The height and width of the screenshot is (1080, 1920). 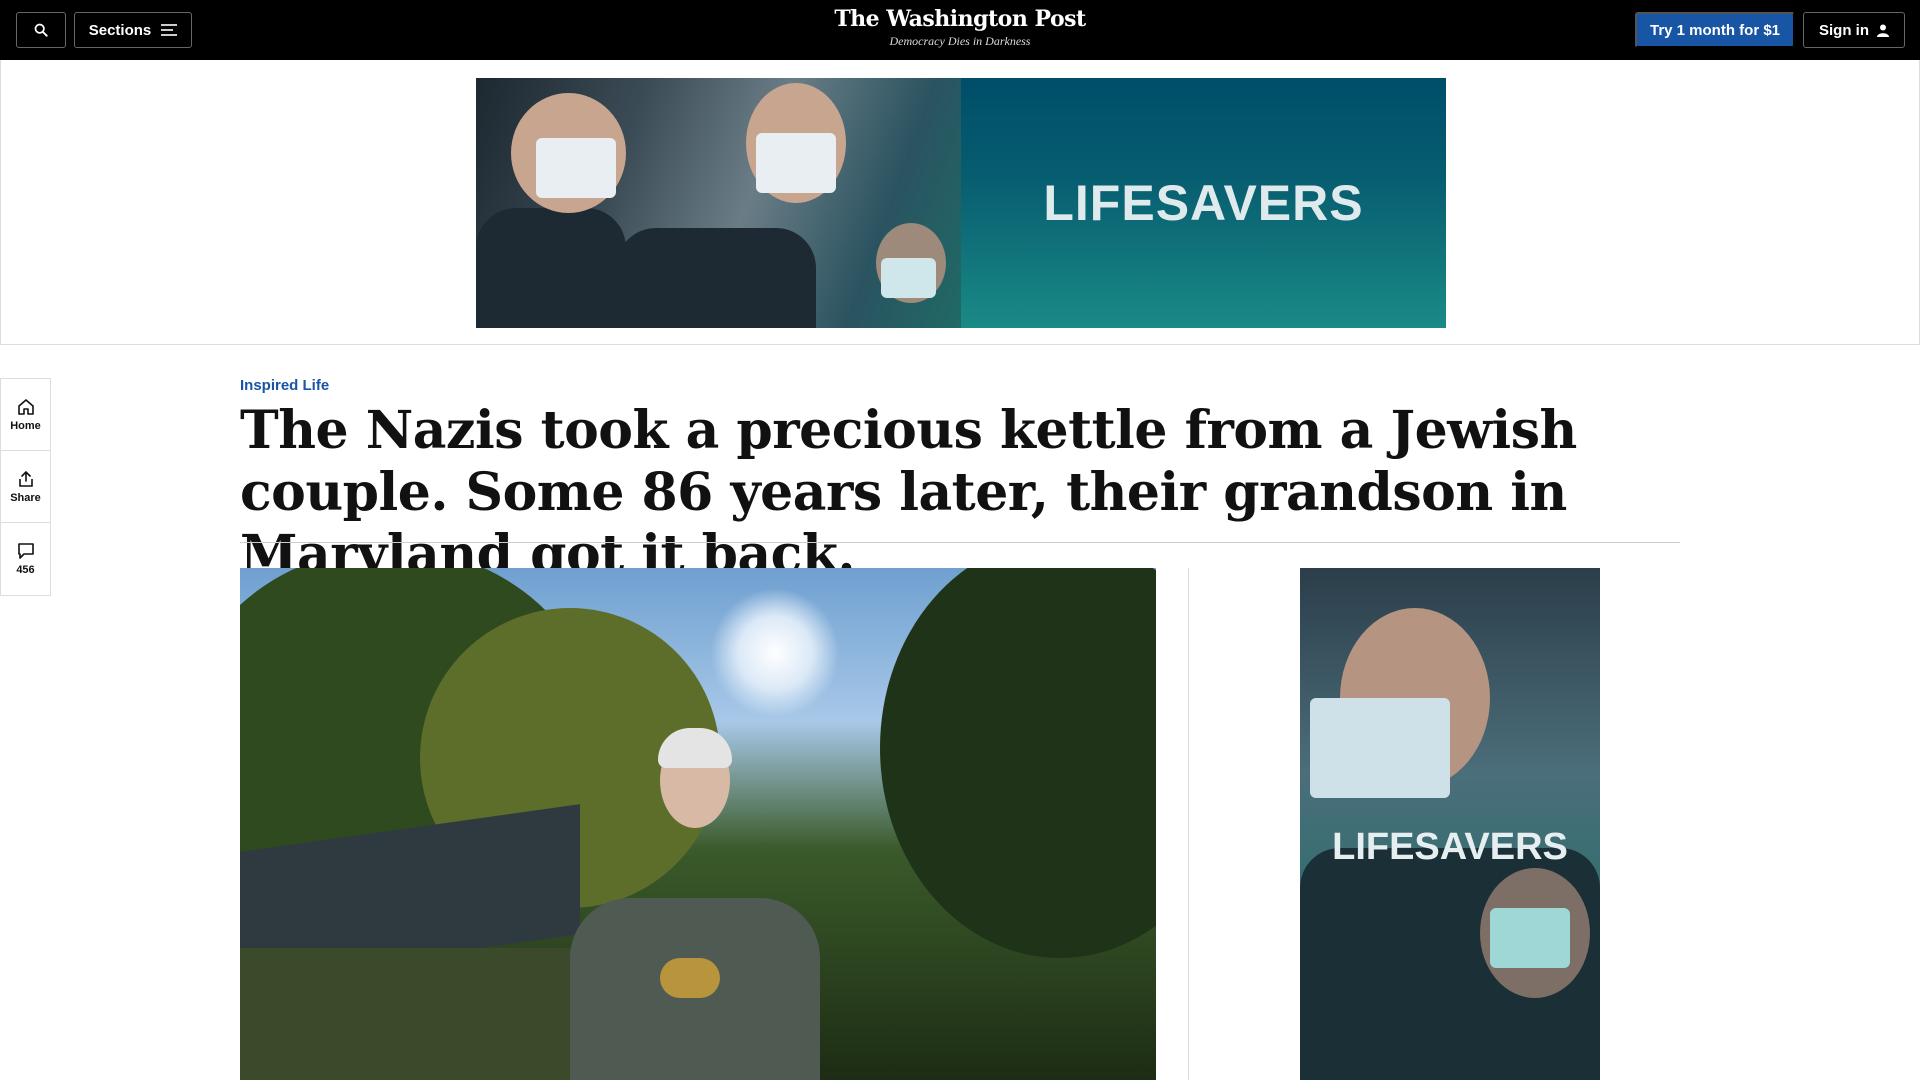 I want to click on rail-home-button: Home, so click(x=25, y=415).